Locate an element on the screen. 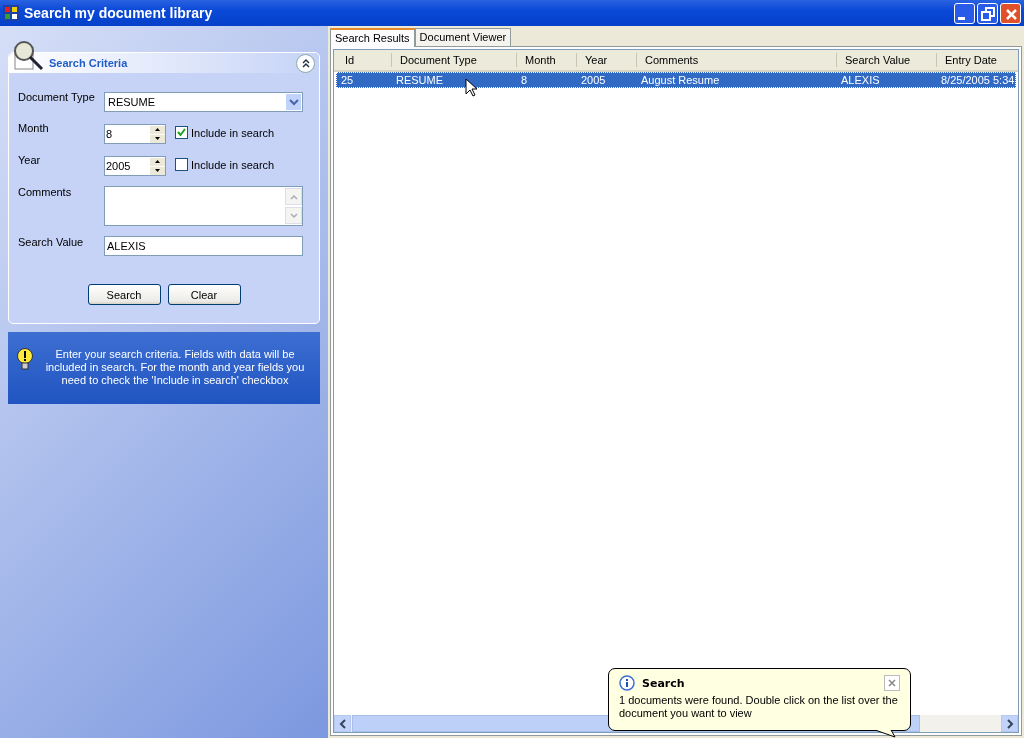 Image resolution: width=1024 pixels, height=738 pixels. table-cell-text: 2005 is located at coordinates (593, 80).